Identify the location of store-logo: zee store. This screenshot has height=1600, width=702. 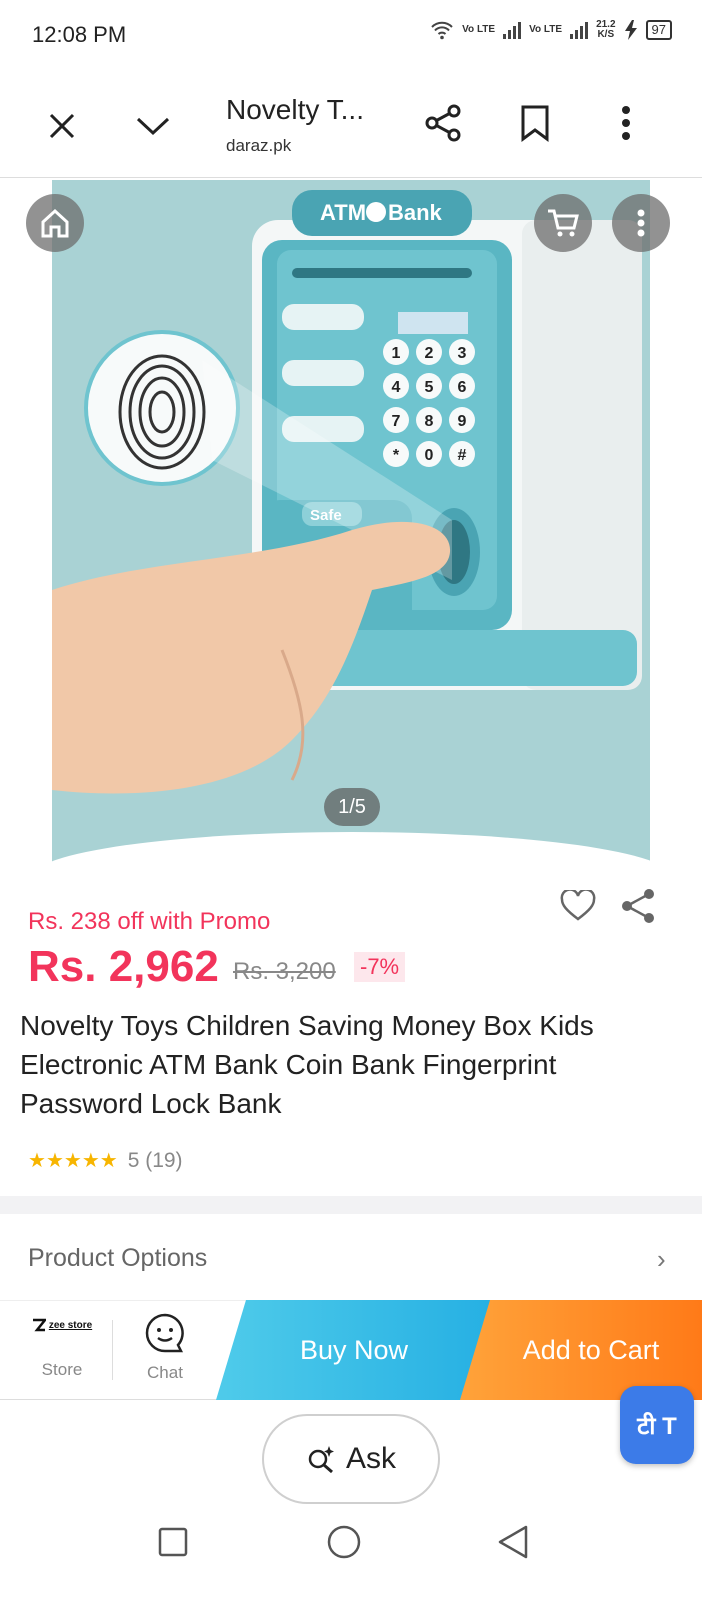
(62, 1325).